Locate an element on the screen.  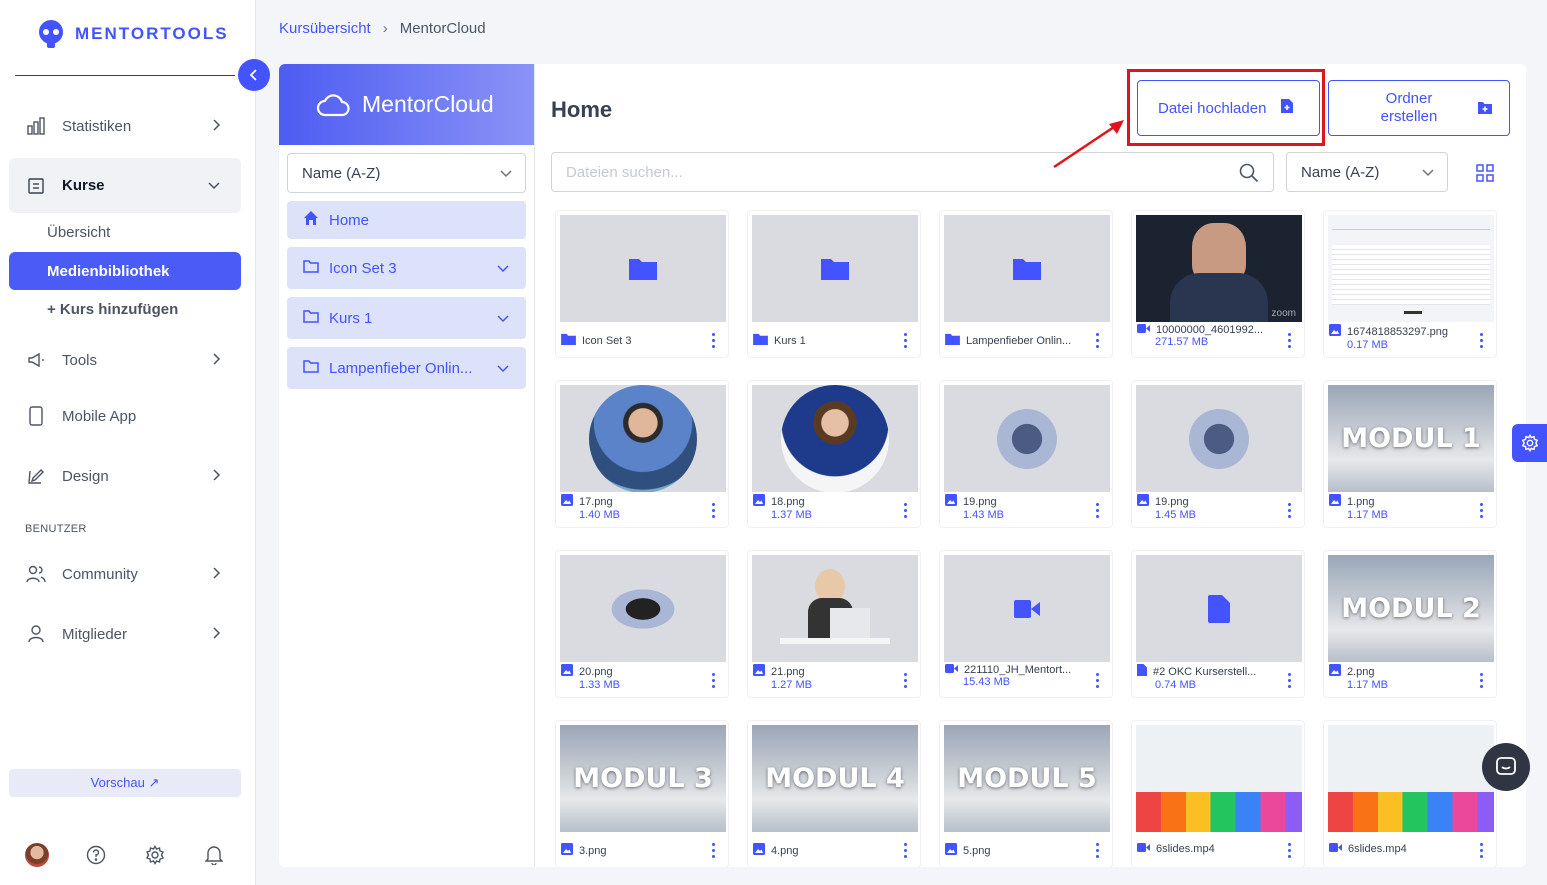
file-thumbnail: zoom is located at coordinates (1219, 268).